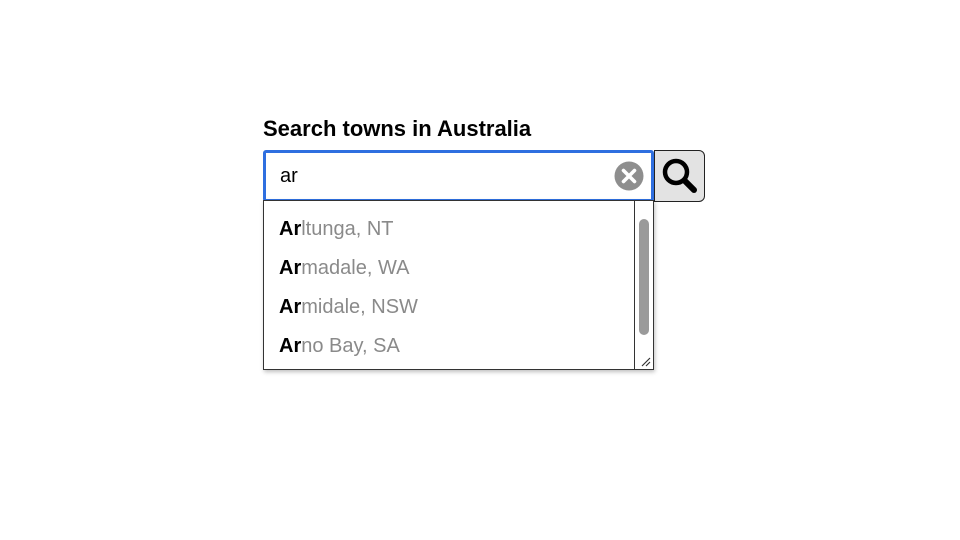 This screenshot has height=540, width=960. I want to click on suggestion-rest: midale, NSW, so click(359, 307).